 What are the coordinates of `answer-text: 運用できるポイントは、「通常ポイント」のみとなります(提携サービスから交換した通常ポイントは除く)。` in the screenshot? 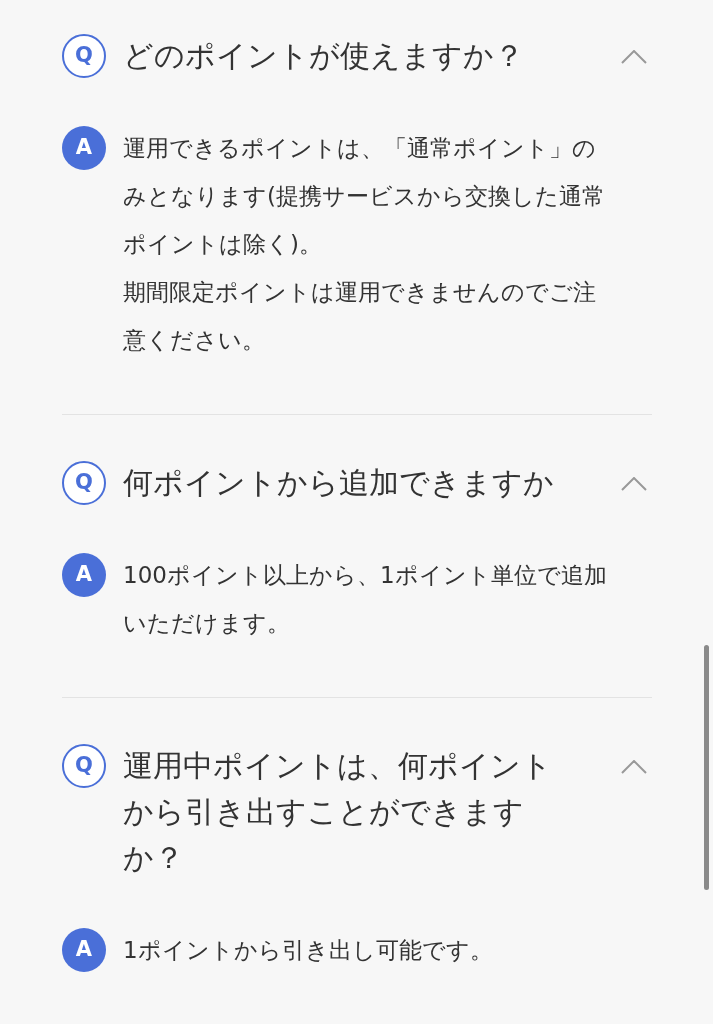 It's located at (364, 196).